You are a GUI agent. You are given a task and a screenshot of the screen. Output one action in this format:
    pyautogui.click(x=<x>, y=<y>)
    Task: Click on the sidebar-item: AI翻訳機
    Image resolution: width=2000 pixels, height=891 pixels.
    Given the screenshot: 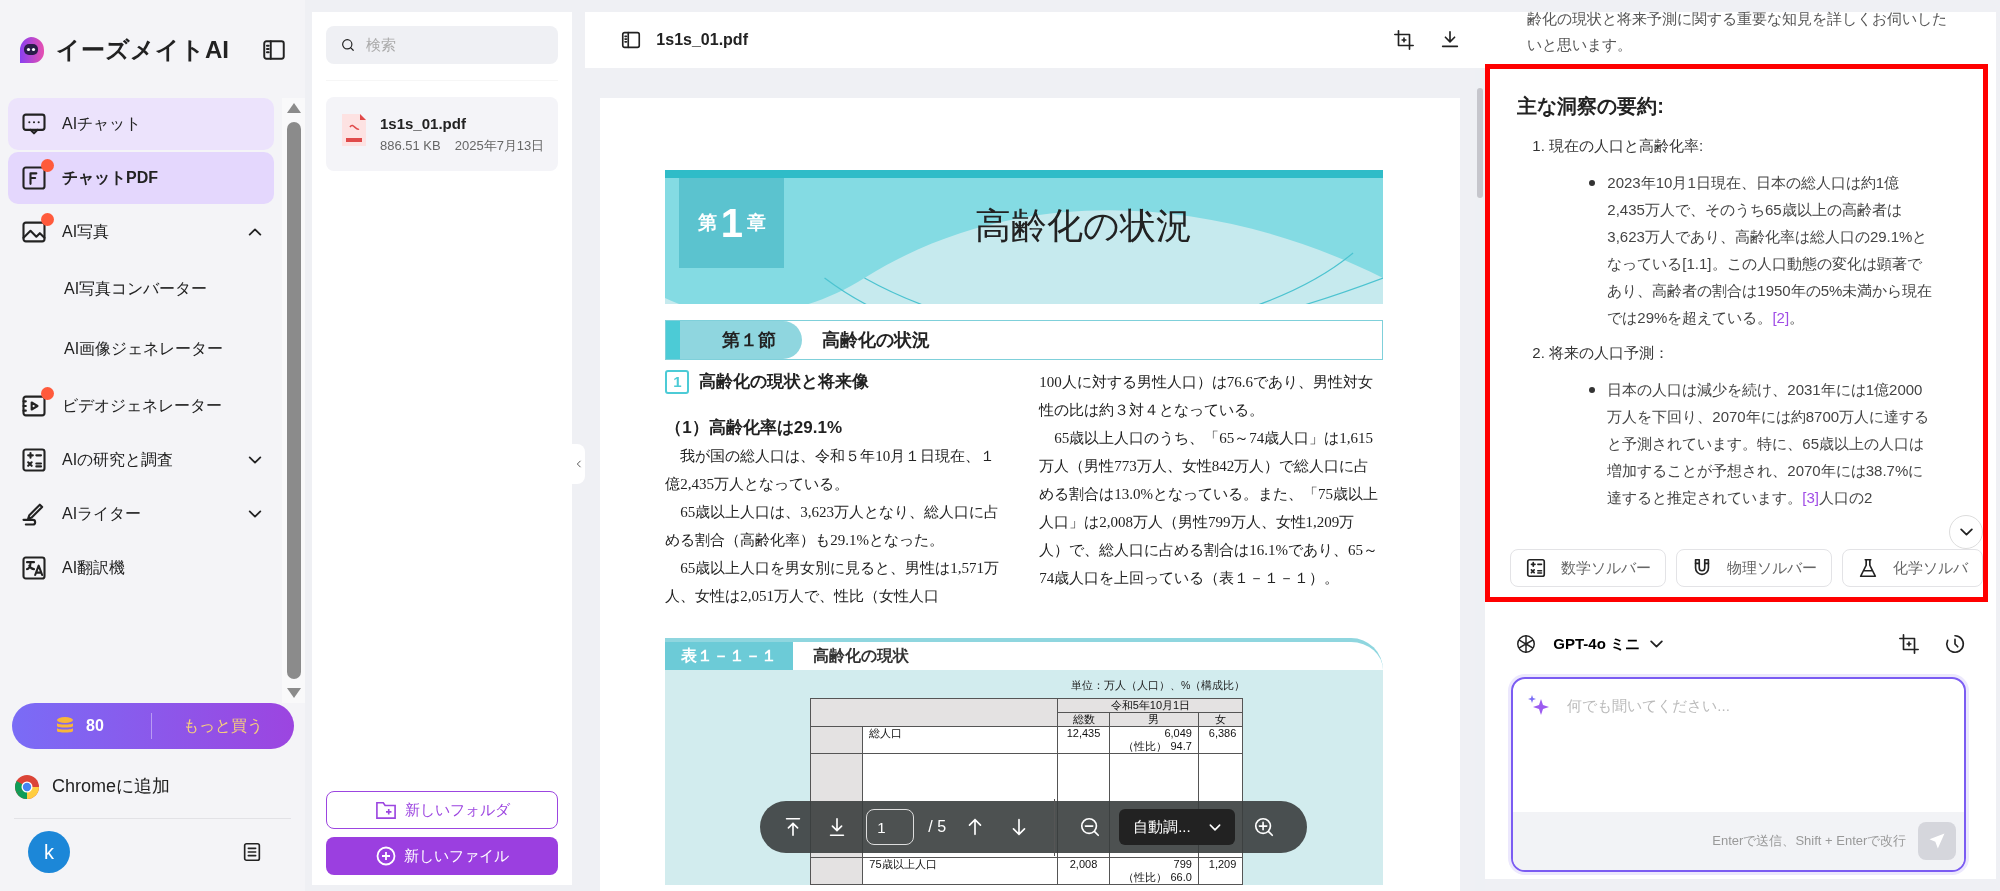 What is the action you would take?
    pyautogui.click(x=141, y=568)
    